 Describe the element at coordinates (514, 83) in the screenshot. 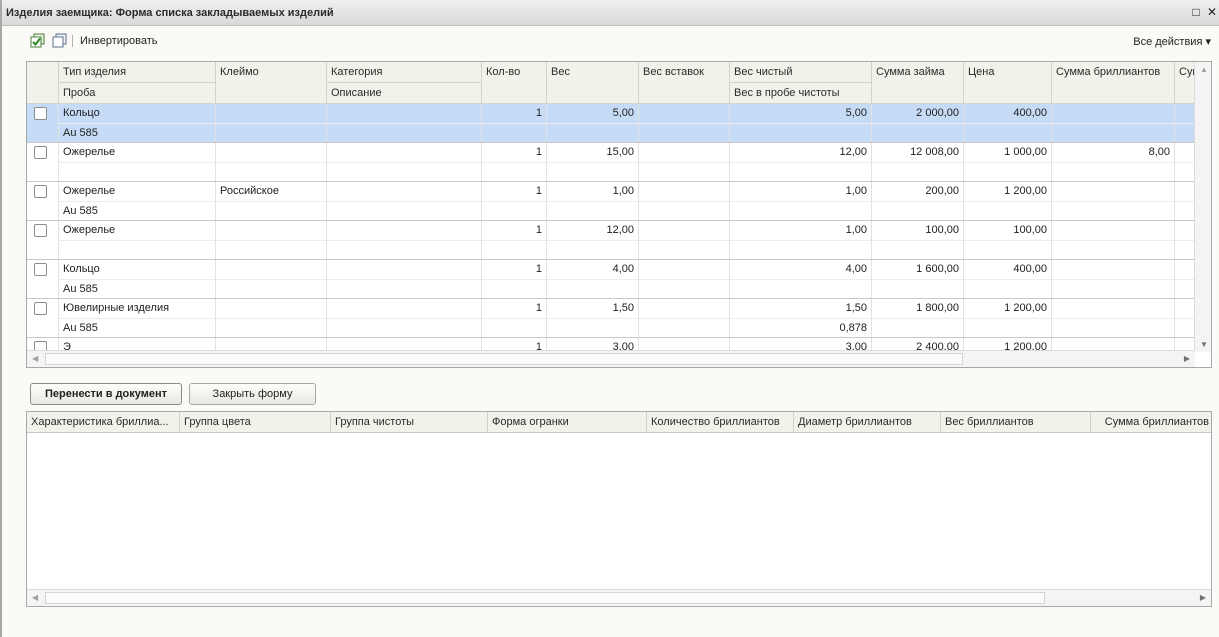

I see `column-header-qty: Кол-во` at that location.